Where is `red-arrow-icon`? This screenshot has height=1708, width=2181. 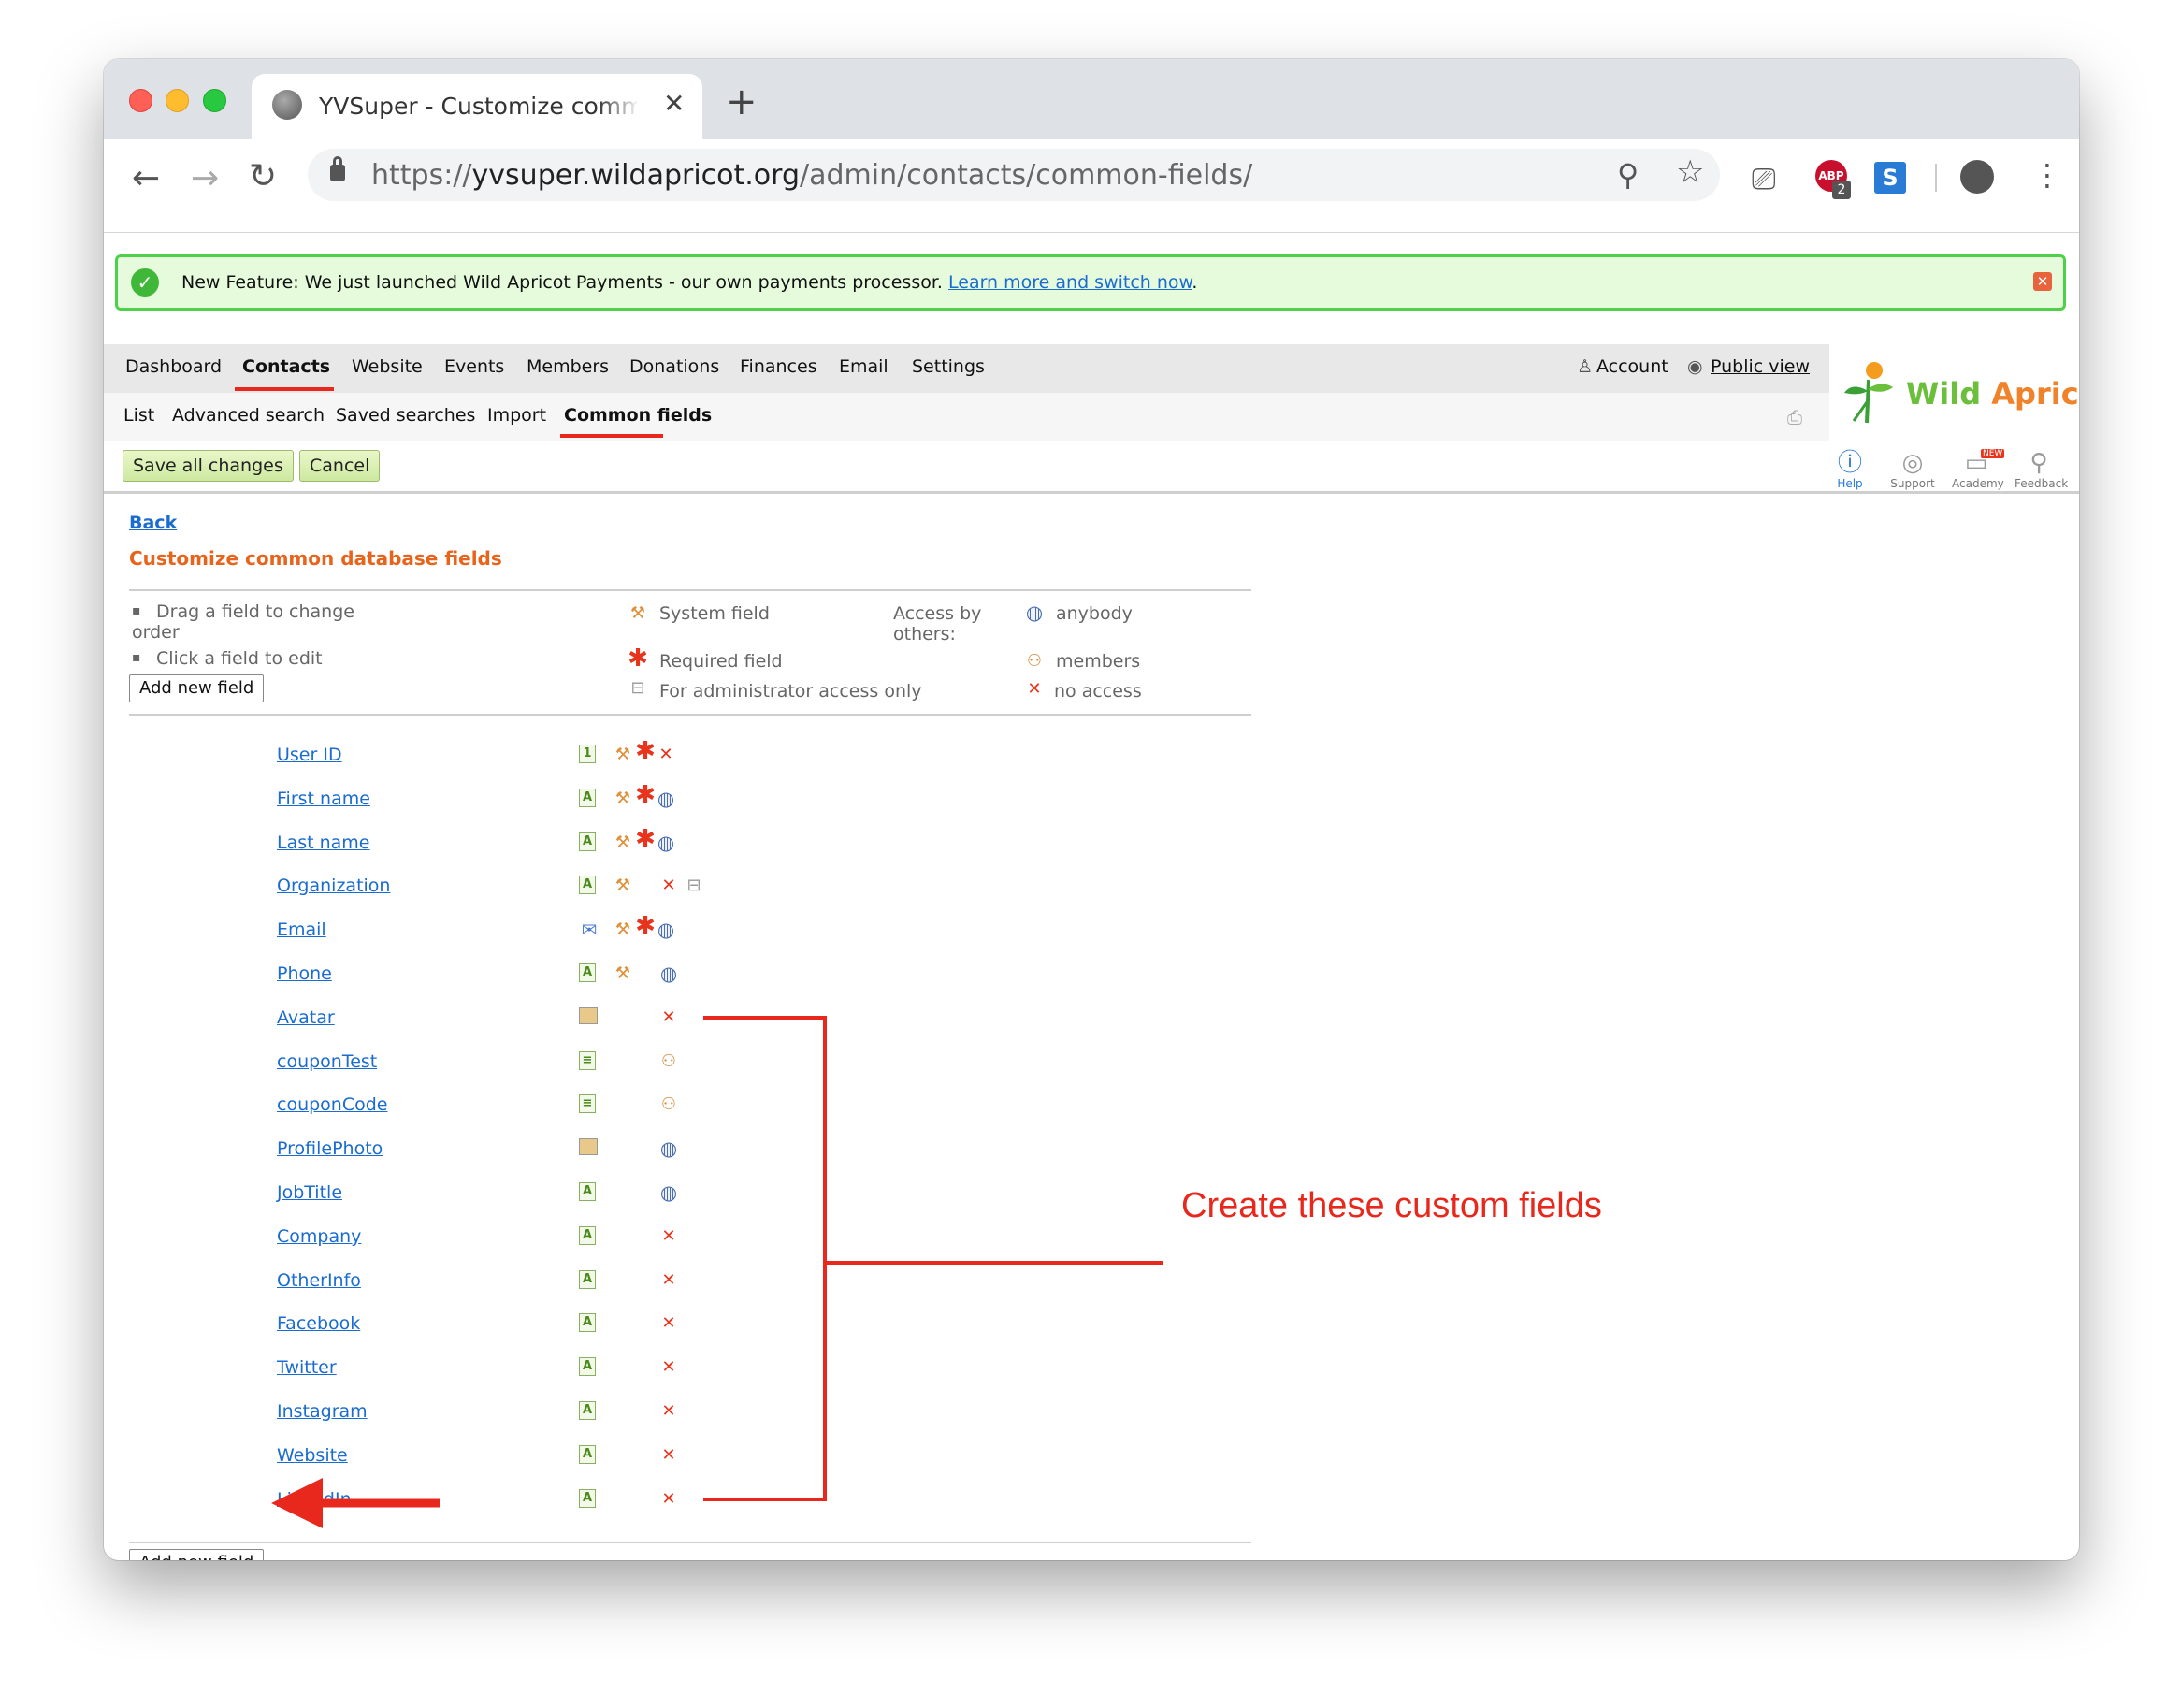
red-arrow-icon is located at coordinates (297, 1503).